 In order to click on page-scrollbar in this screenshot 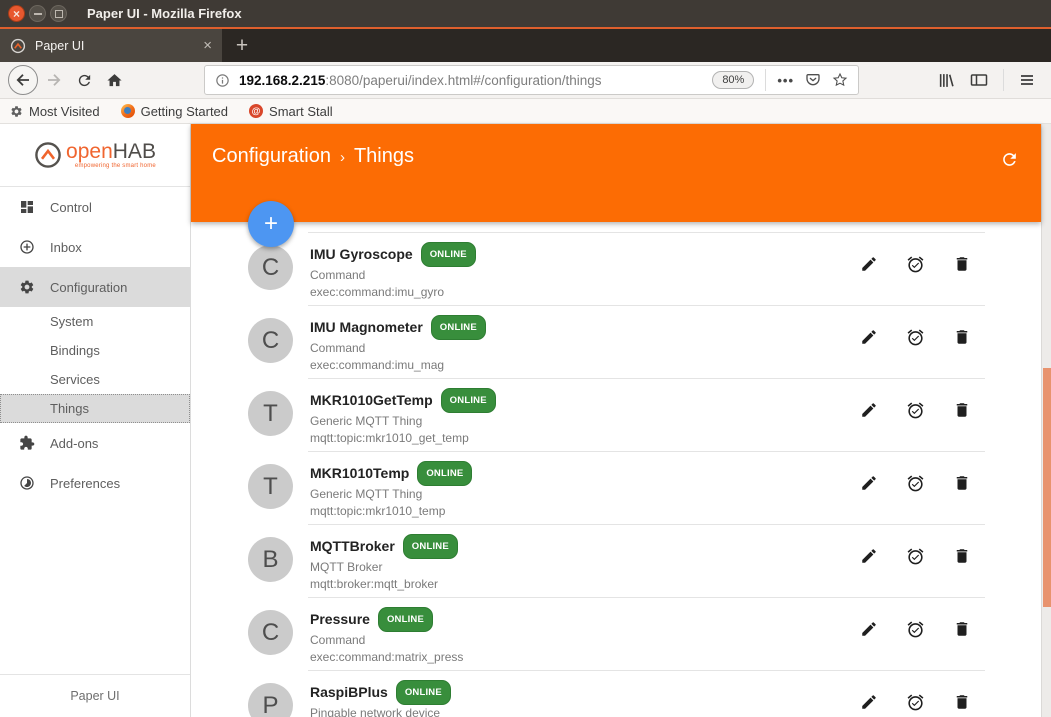, I will do `click(1046, 420)`.